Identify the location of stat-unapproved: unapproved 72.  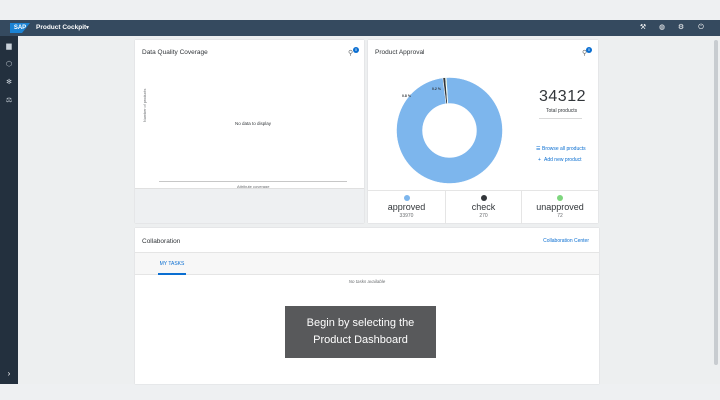
(560, 207).